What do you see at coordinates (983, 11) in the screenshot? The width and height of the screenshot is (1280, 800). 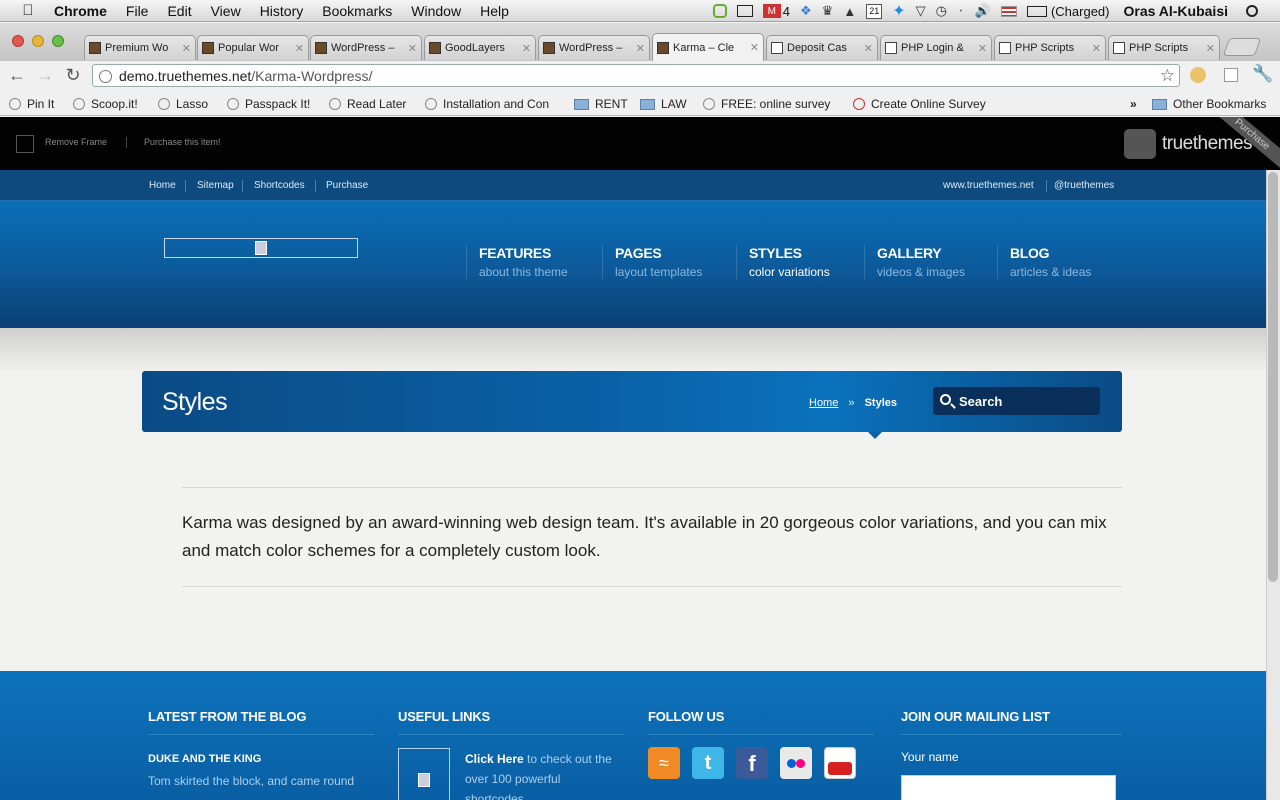 I see `volume-icon: 🔊` at bounding box center [983, 11].